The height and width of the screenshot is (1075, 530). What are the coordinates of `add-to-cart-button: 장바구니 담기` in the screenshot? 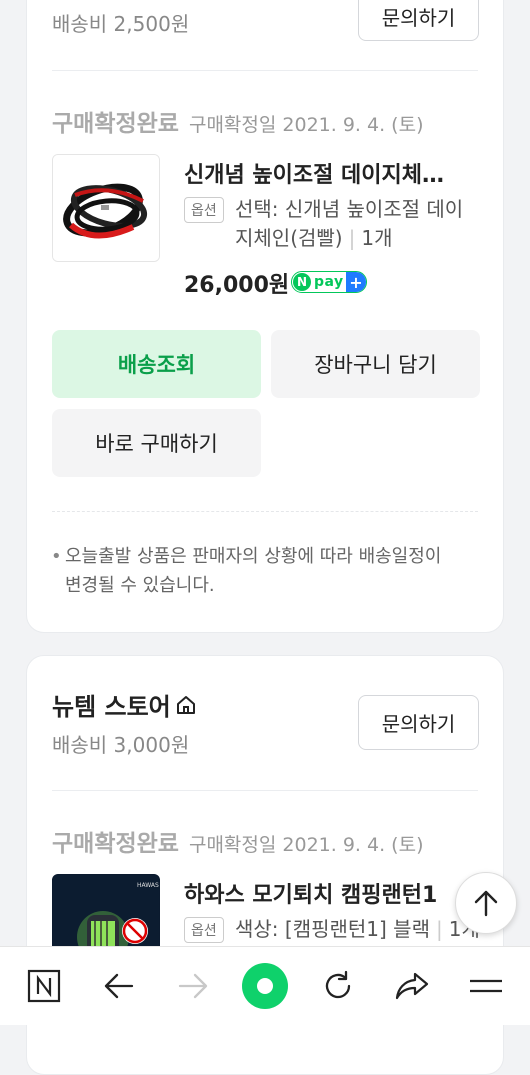 It's located at (375, 364).